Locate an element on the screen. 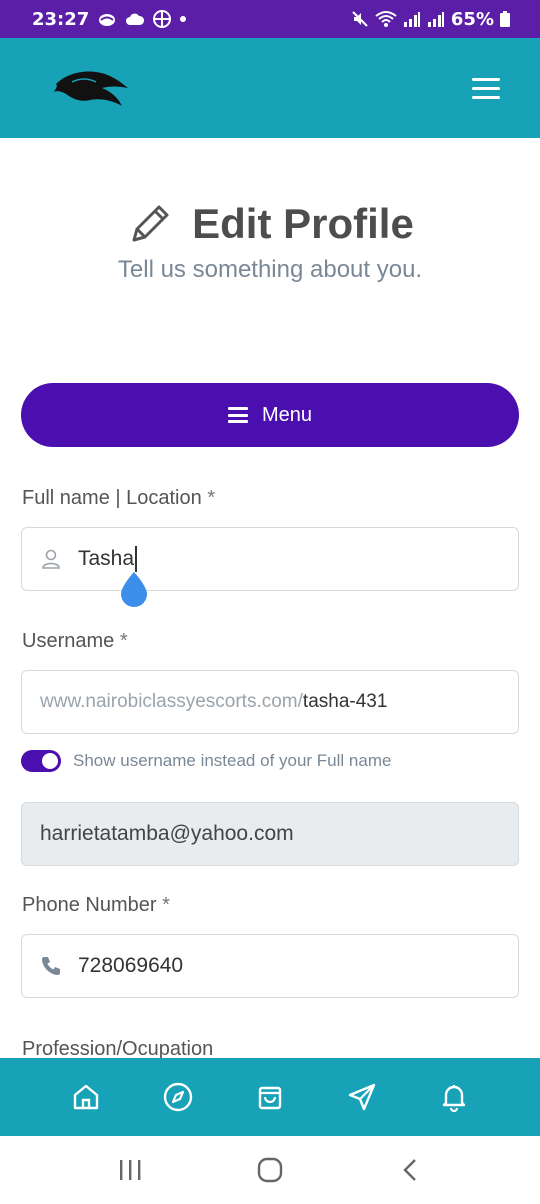  phone-input: 728069640 is located at coordinates (270, 966).